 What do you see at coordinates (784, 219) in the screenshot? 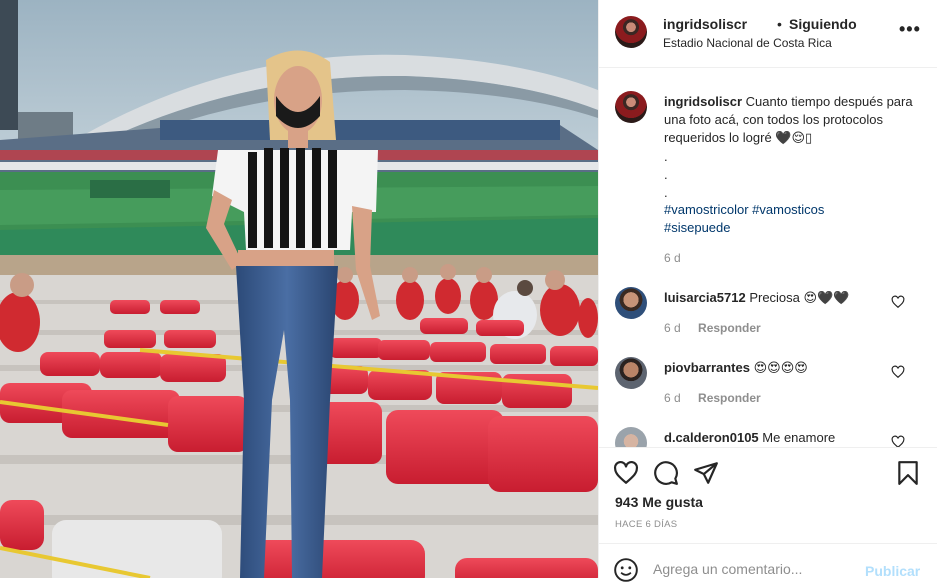
I see `hashtags: #vamostricolor #vamosticos #sisepuede` at bounding box center [784, 219].